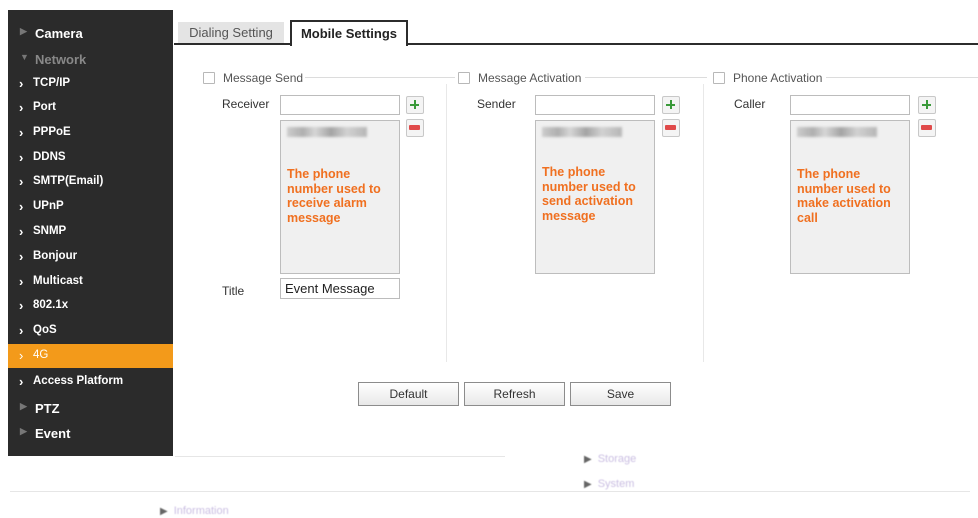 The image size is (978, 518). Describe the element at coordinates (767, 78) in the screenshot. I see `phone-activation-legend: Phone Activation` at that location.